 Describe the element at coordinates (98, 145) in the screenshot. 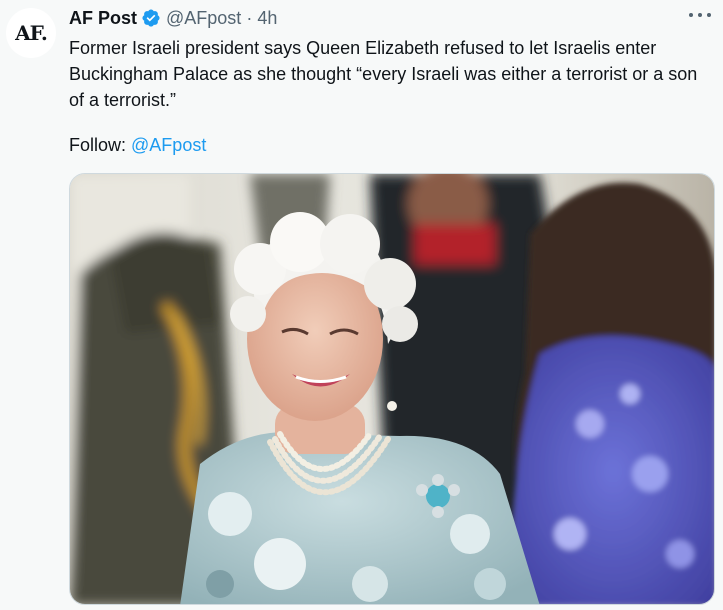

I see `follow-label: Follow:` at that location.